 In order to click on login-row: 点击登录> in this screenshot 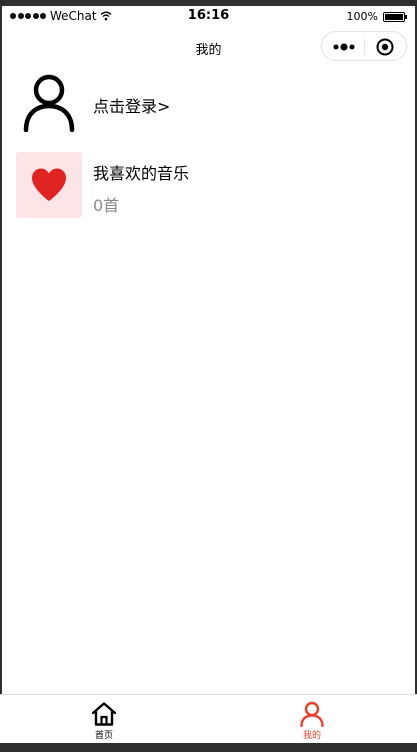, I will do `click(208, 103)`.